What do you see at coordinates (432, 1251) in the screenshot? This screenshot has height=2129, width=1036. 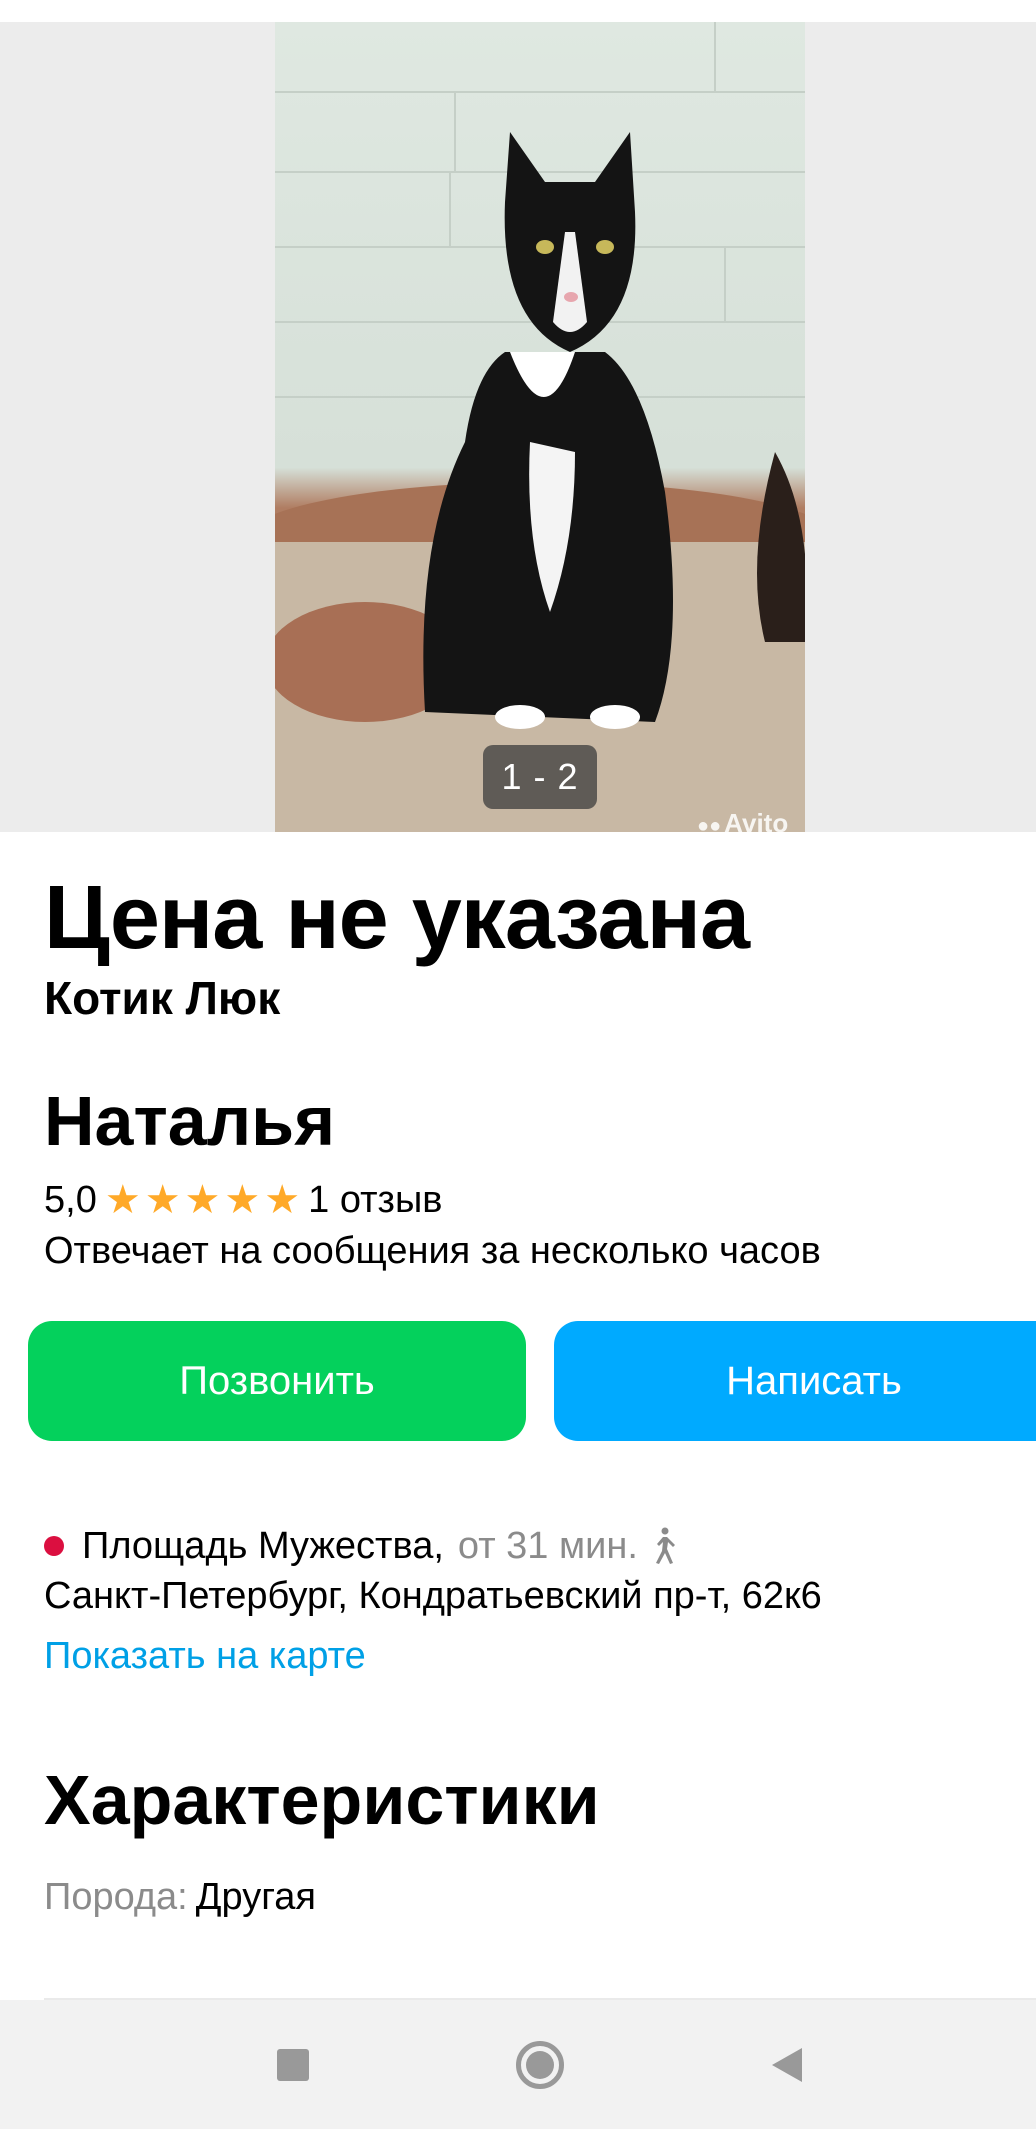 I see `response-time: Отвечает на сообщения за несколько часов` at bounding box center [432, 1251].